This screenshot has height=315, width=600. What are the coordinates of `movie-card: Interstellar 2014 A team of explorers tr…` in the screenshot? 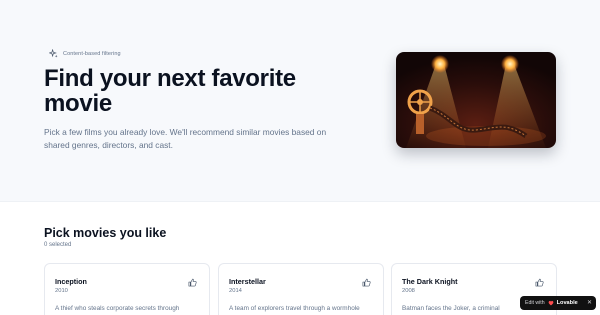 It's located at (301, 289).